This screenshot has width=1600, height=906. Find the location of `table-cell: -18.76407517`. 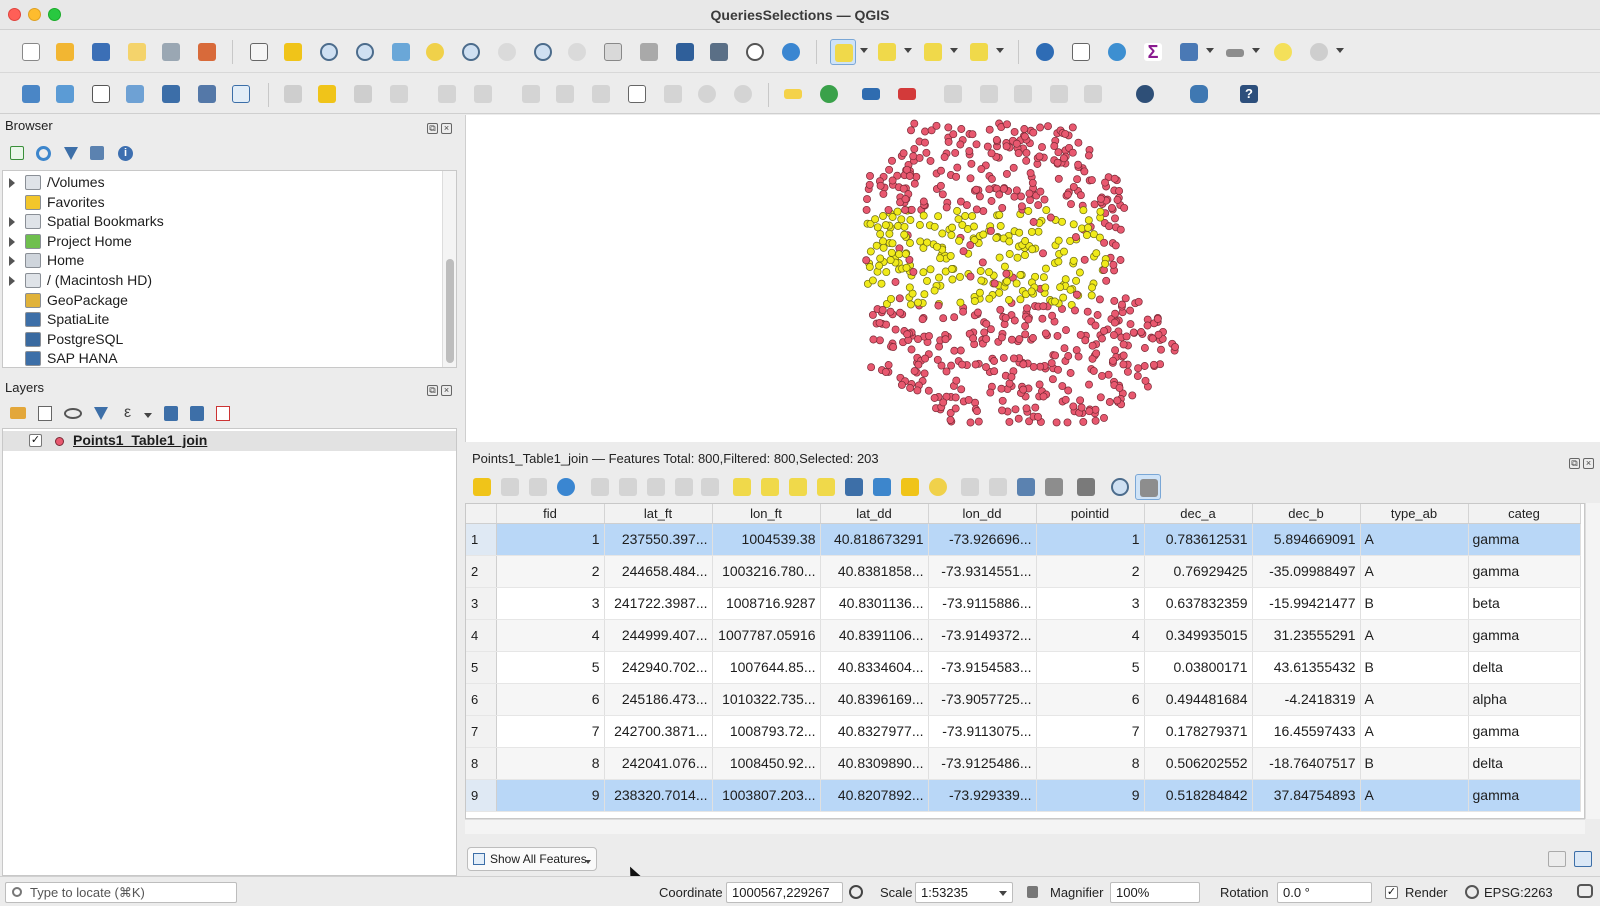

table-cell: -18.76407517 is located at coordinates (1306, 763).